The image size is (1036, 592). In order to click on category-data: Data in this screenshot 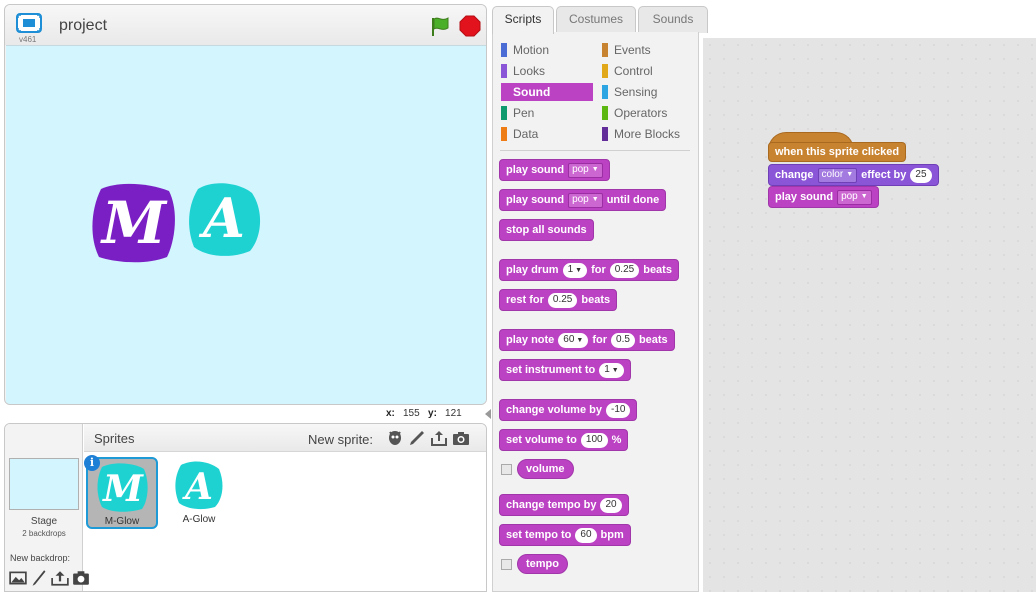, I will do `click(547, 134)`.